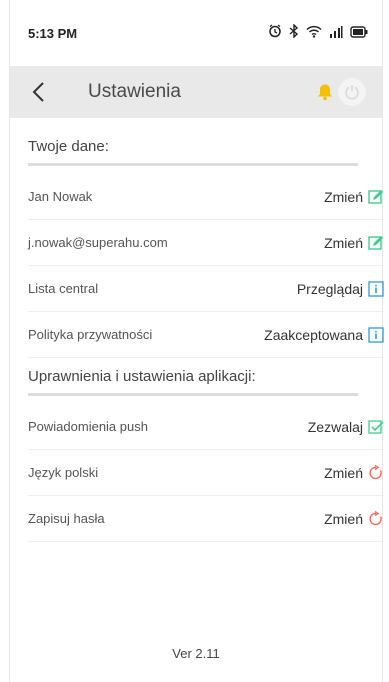 This screenshot has width=389, height=682. I want to click on change-save-passwords-button: Zmień, so click(354, 518).